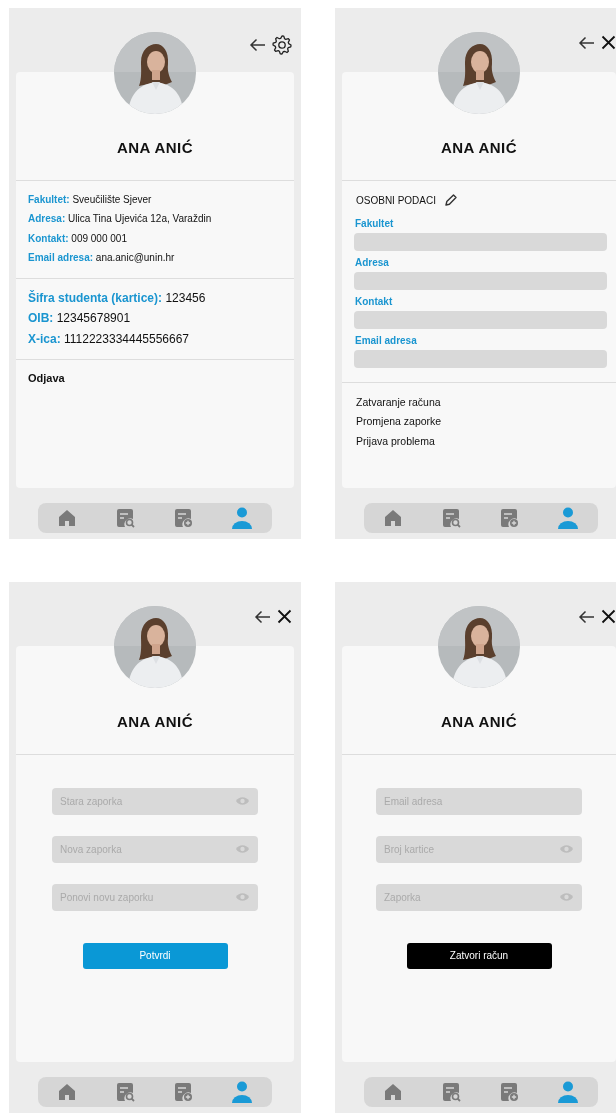 Image resolution: width=616 pixels, height=1115 pixels. What do you see at coordinates (78, 238) in the screenshot?
I see `info-line: Kontakt: 009 000 001` at bounding box center [78, 238].